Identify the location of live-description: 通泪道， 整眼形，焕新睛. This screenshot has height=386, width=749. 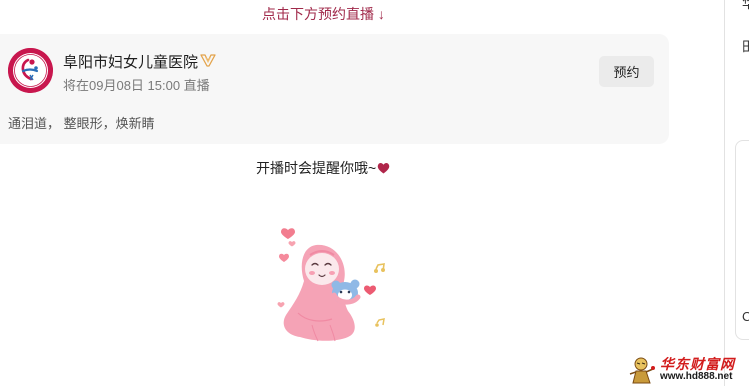
(81, 123).